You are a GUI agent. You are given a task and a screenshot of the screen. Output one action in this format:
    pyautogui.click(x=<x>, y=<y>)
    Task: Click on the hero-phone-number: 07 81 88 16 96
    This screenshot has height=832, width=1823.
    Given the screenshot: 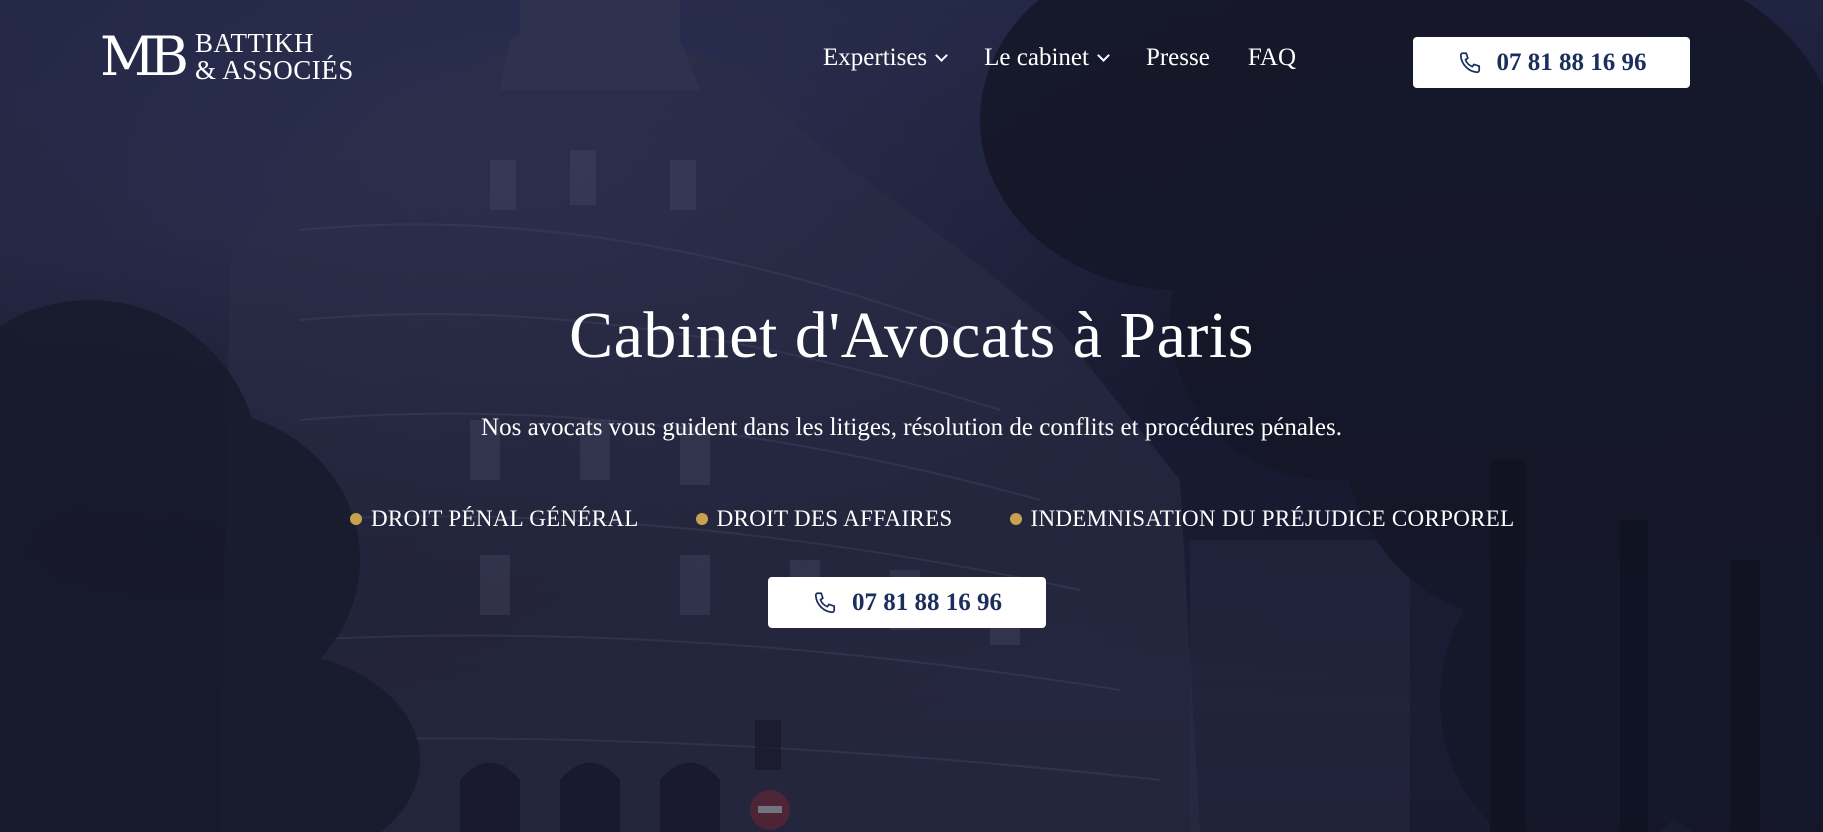 What is the action you would take?
    pyautogui.click(x=927, y=602)
    